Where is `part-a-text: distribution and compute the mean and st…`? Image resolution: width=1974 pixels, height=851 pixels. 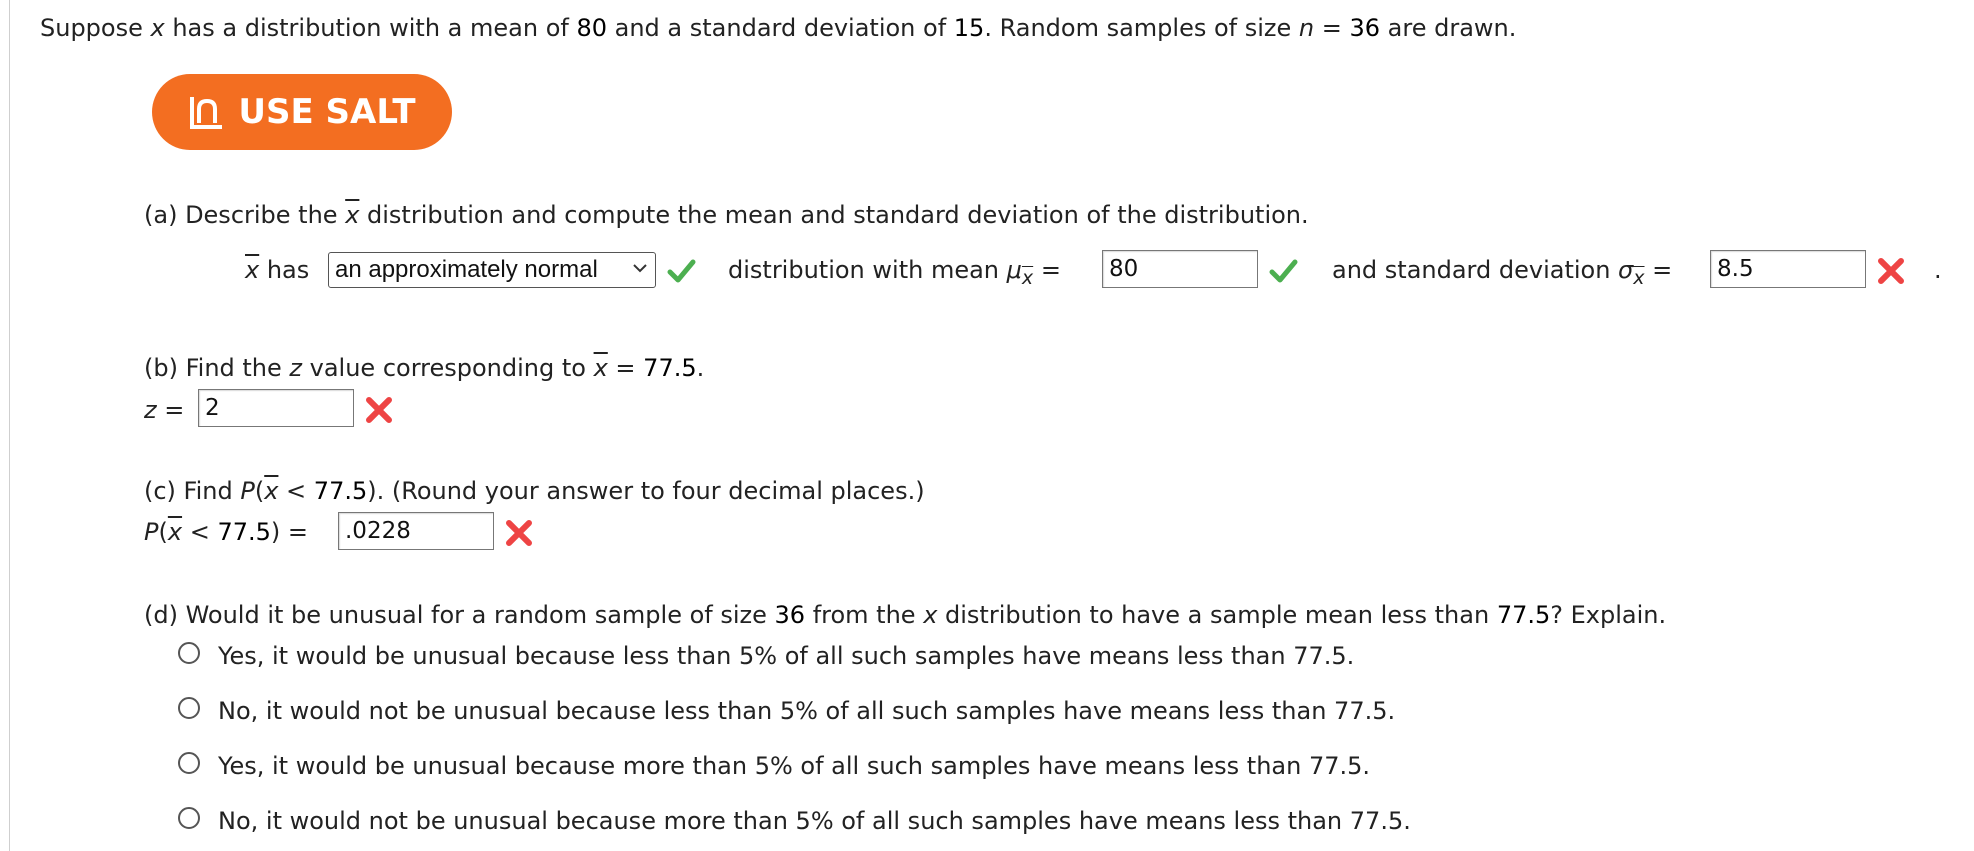
part-a-text: distribution and compute the mean and st… is located at coordinates (834, 215).